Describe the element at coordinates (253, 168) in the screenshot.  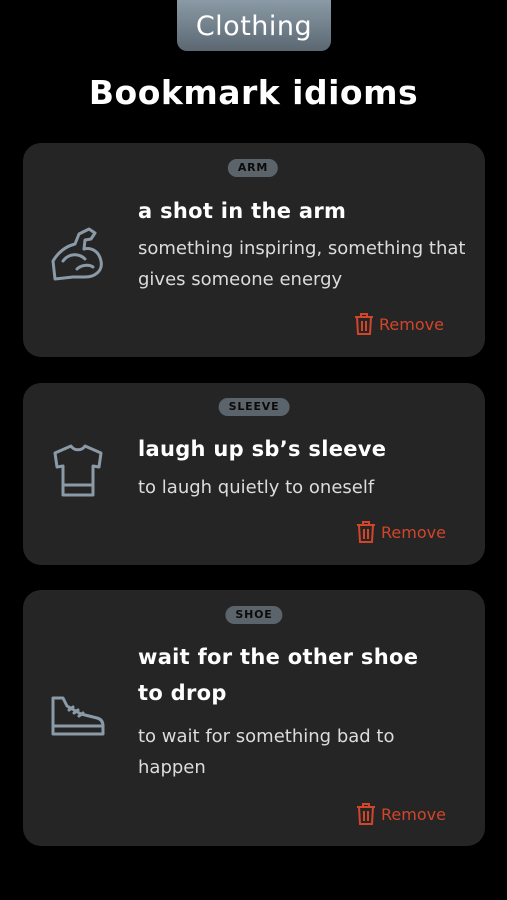
I see `idiom-tag: ARM` at that location.